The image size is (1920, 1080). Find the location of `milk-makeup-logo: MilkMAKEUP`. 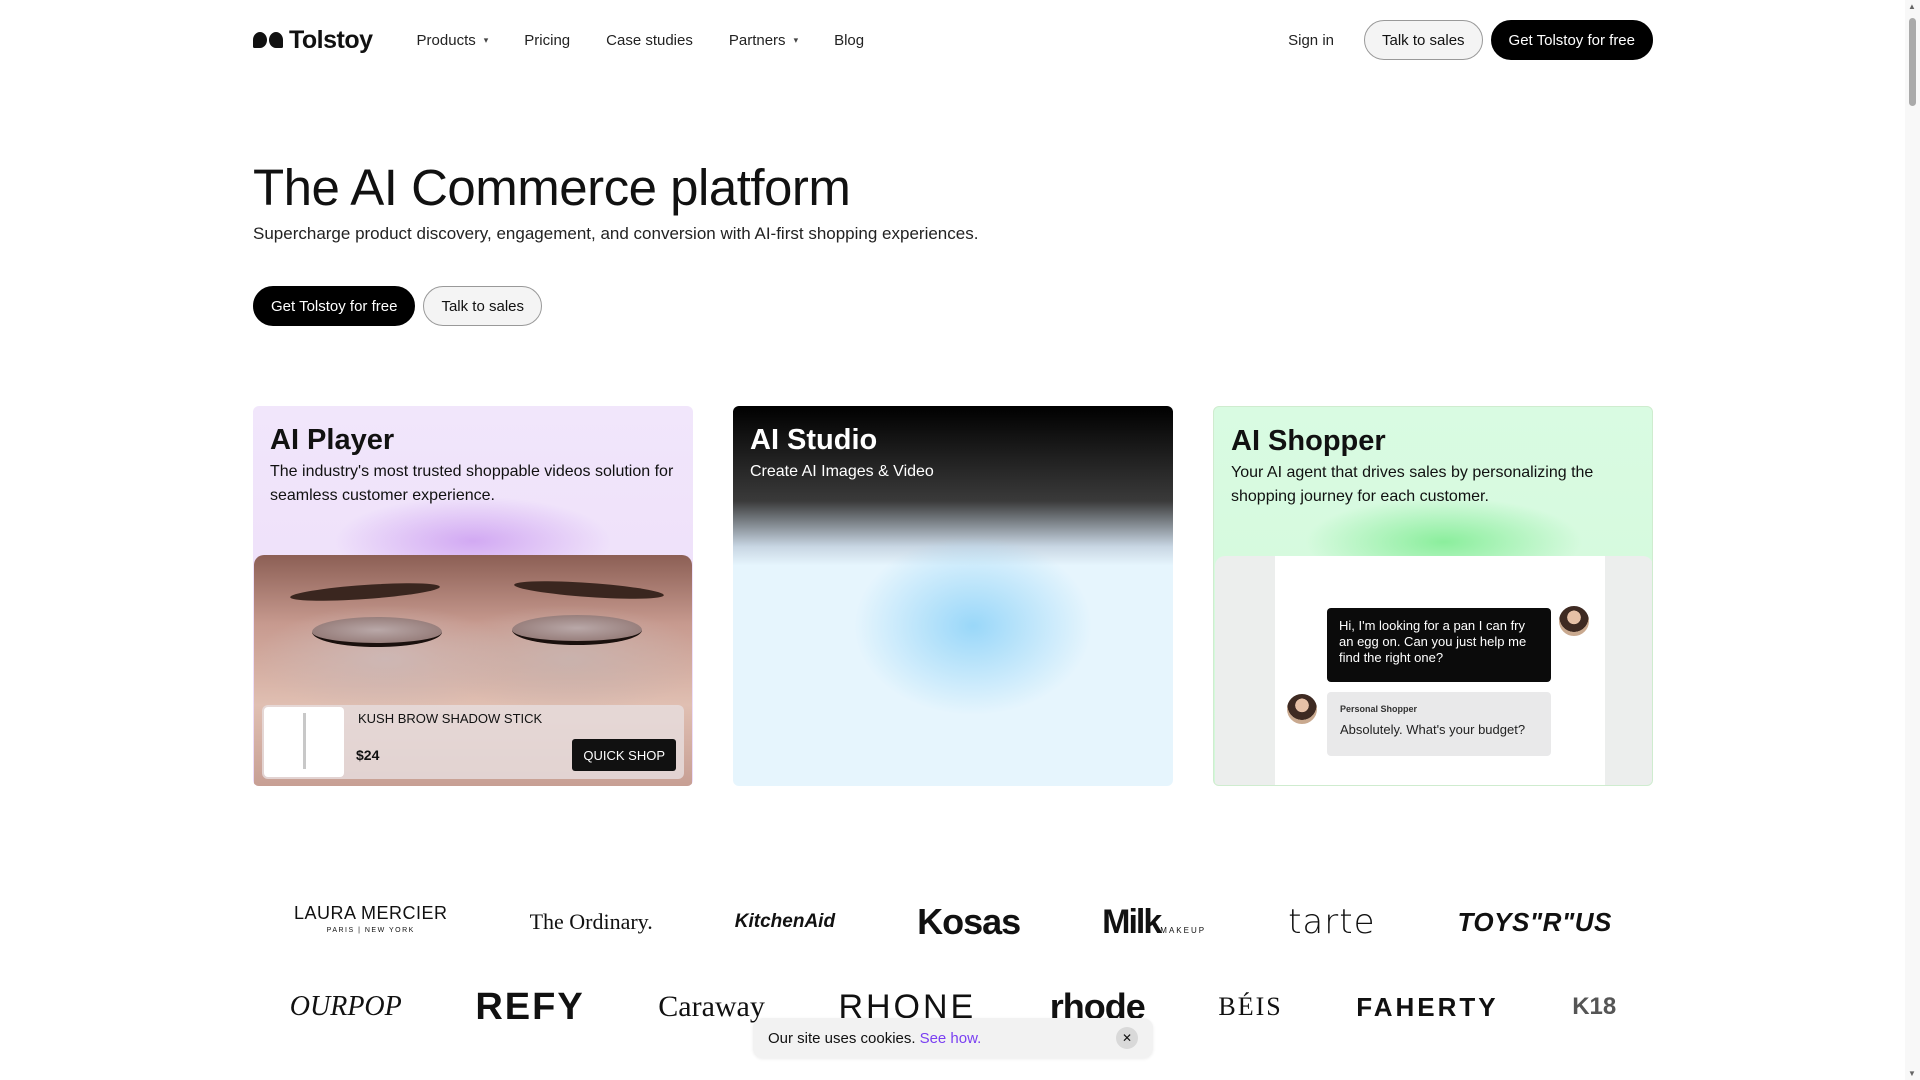

milk-makeup-logo: MilkMAKEUP is located at coordinates (1154, 922).